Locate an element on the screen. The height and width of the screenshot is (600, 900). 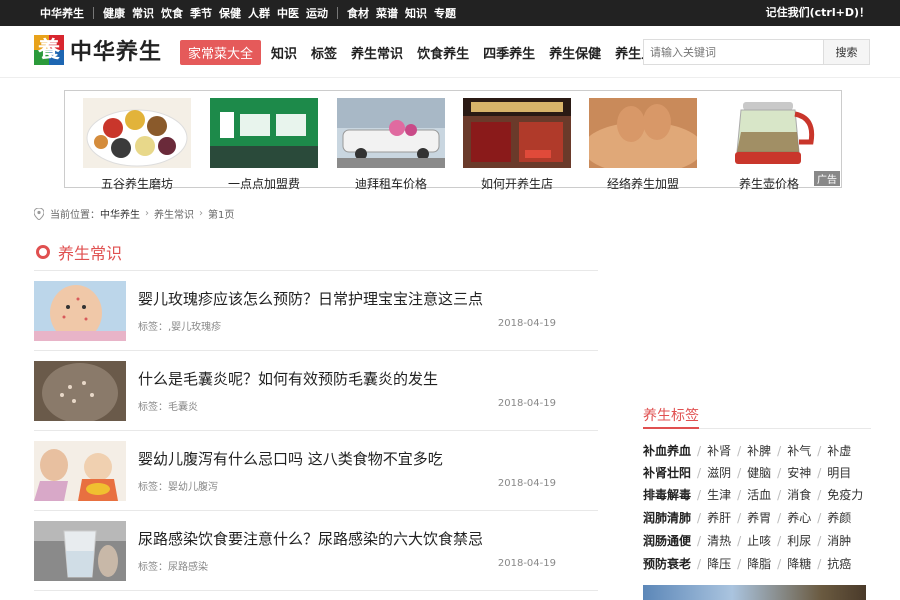
ad-item: 一点点加盟费 is located at coordinates (264, 145).